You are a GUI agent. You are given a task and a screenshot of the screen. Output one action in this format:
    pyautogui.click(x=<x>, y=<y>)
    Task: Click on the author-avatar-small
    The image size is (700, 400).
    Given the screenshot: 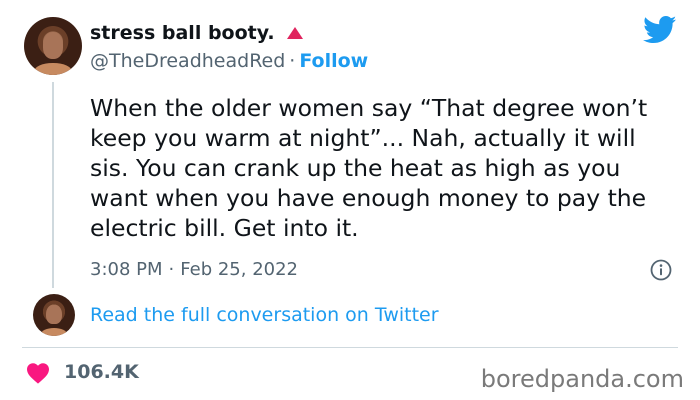 What is the action you would take?
    pyautogui.click(x=54, y=315)
    